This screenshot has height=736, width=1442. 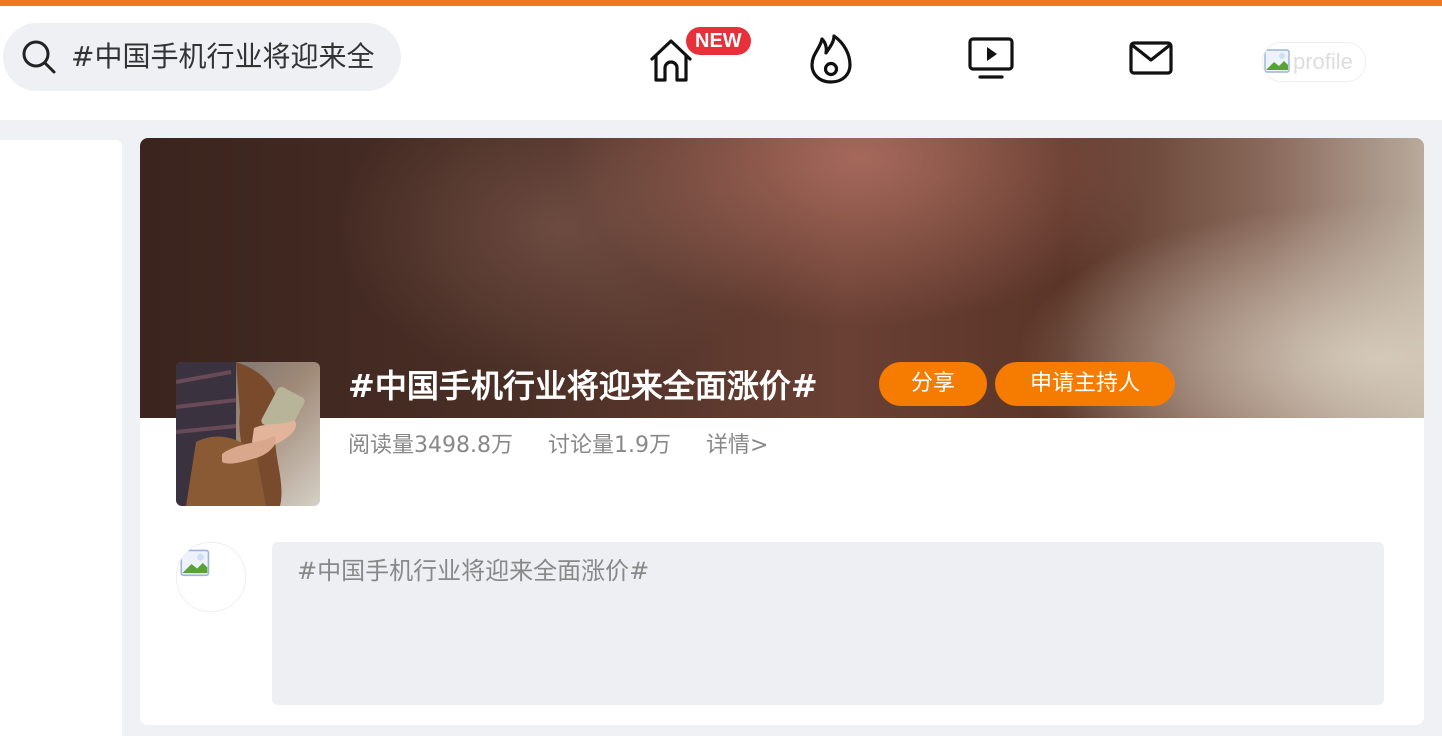 I want to click on compose-placeholder: #中国手机行业将迎来全面涨价#, so click(x=473, y=571).